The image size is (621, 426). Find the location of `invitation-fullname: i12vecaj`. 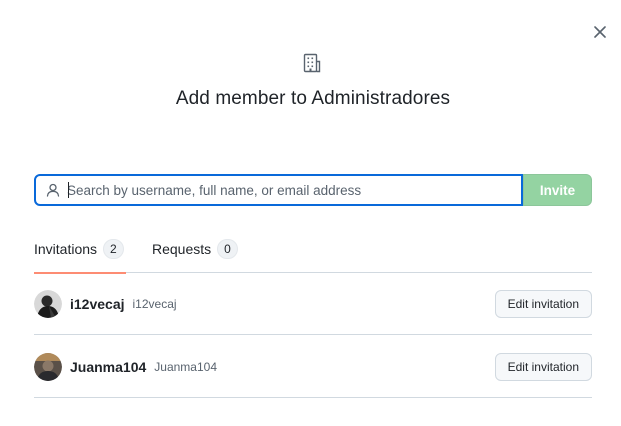

invitation-fullname: i12vecaj is located at coordinates (154, 303).